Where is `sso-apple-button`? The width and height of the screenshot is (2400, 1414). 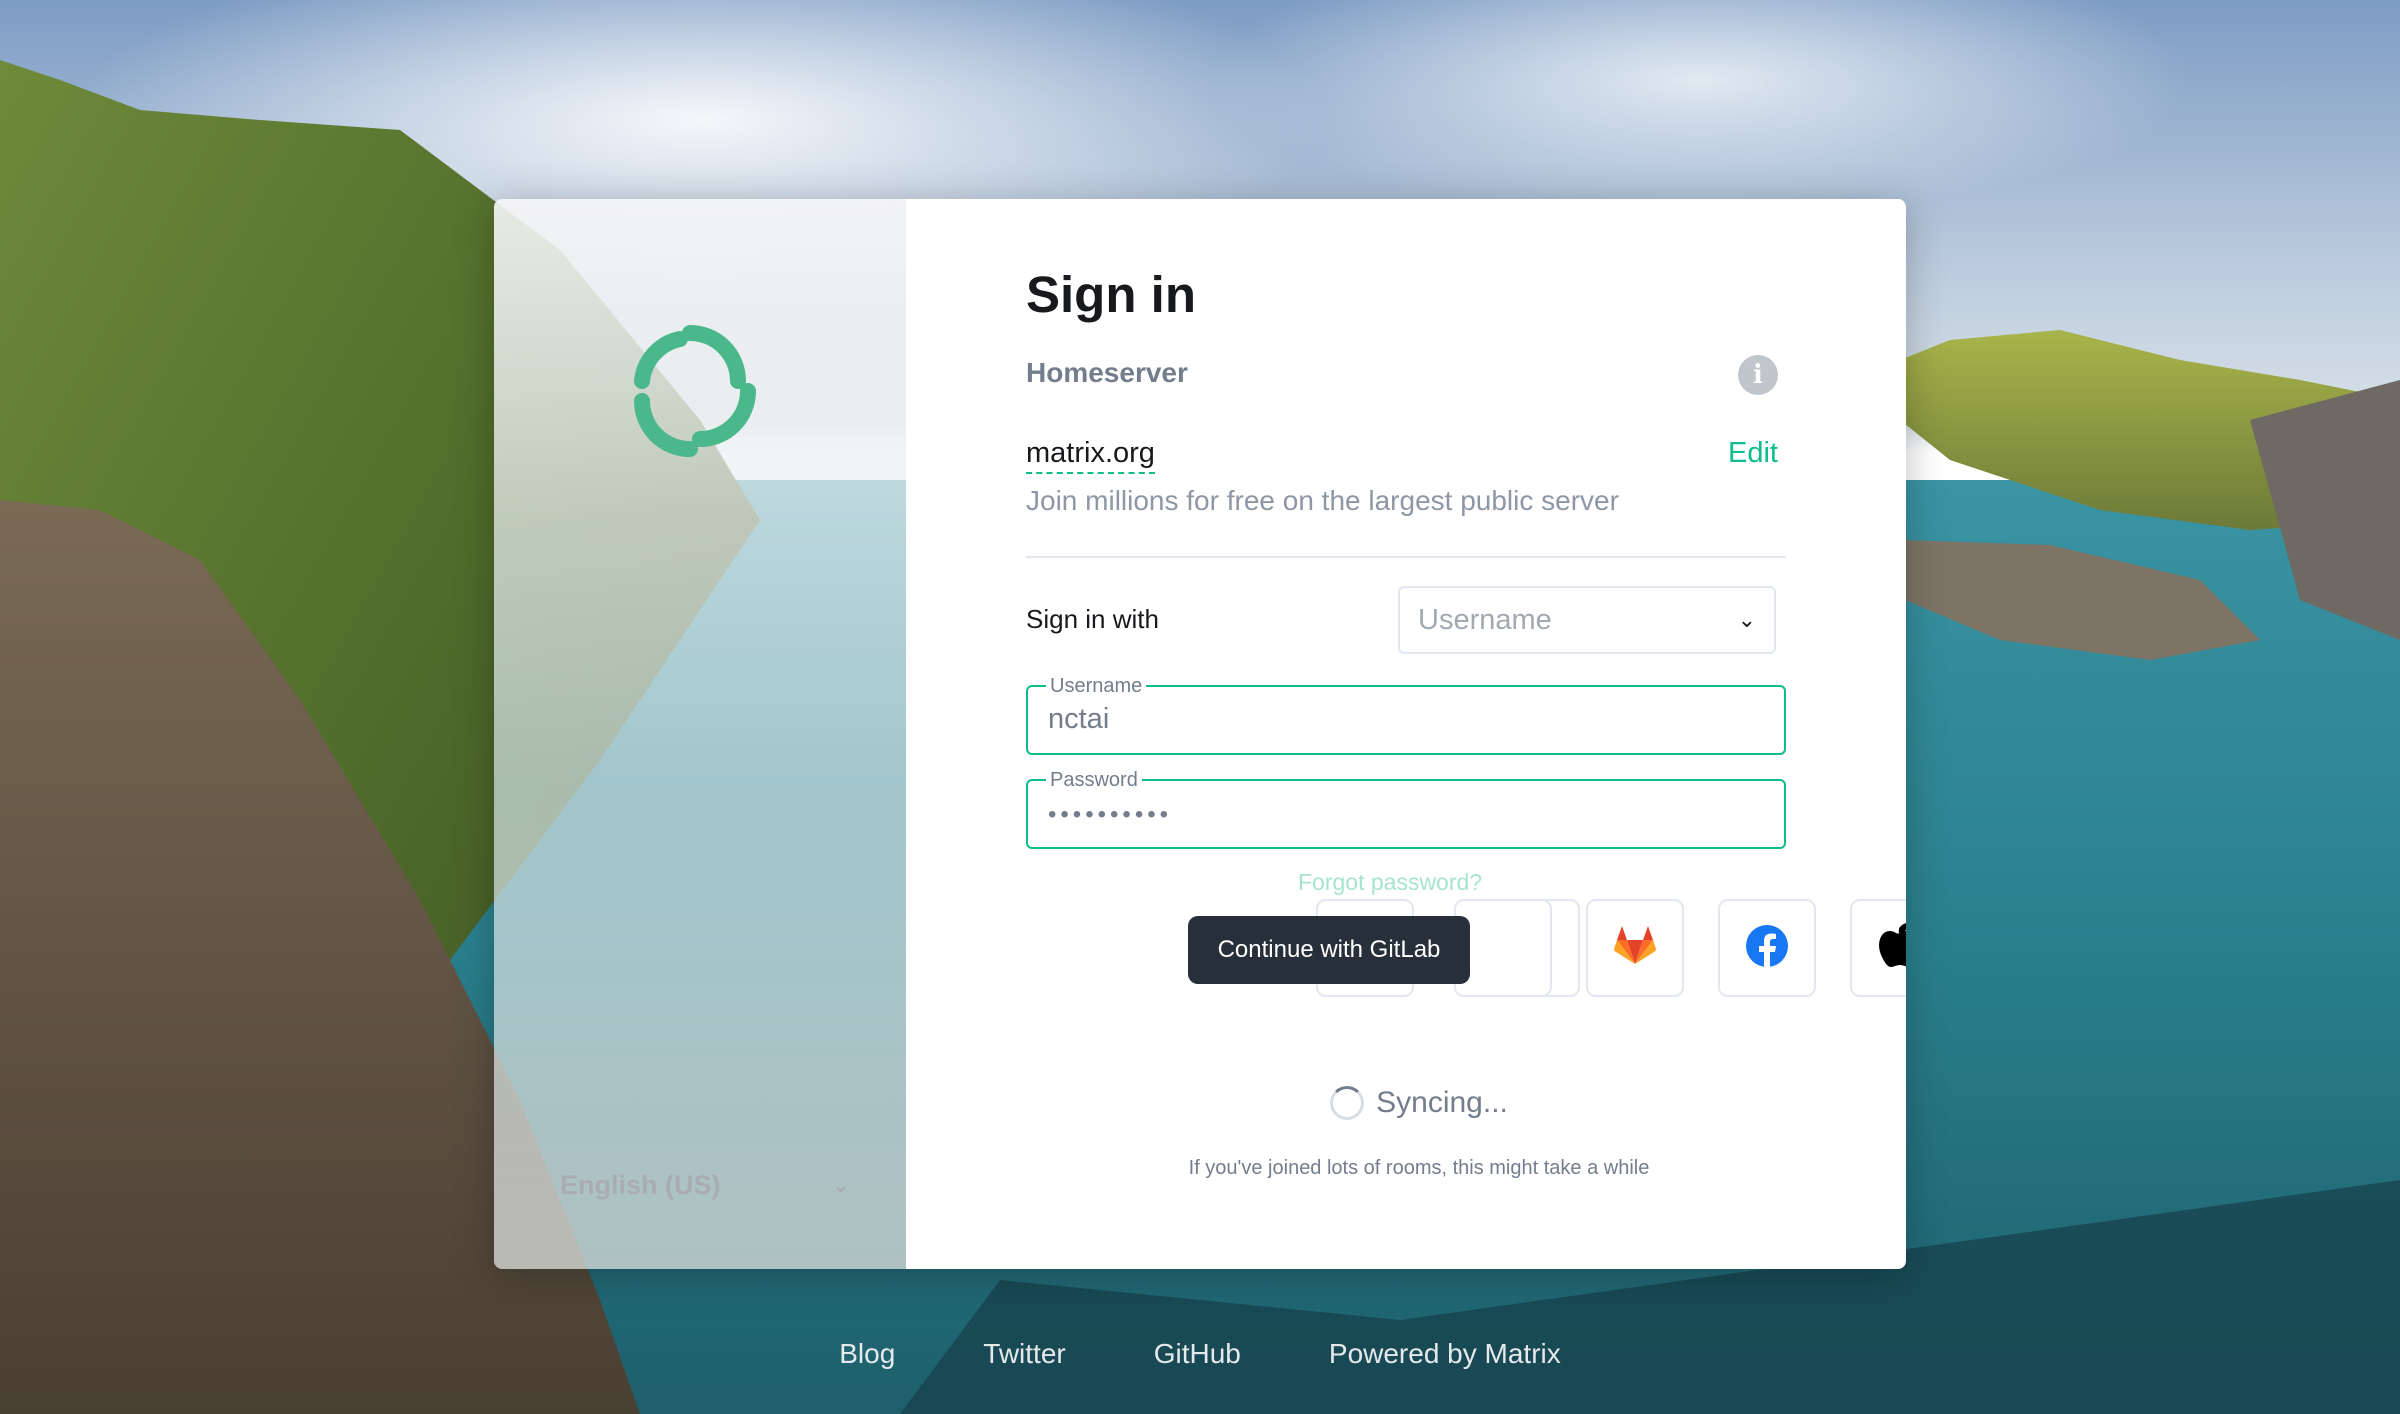 sso-apple-button is located at coordinates (1878, 948).